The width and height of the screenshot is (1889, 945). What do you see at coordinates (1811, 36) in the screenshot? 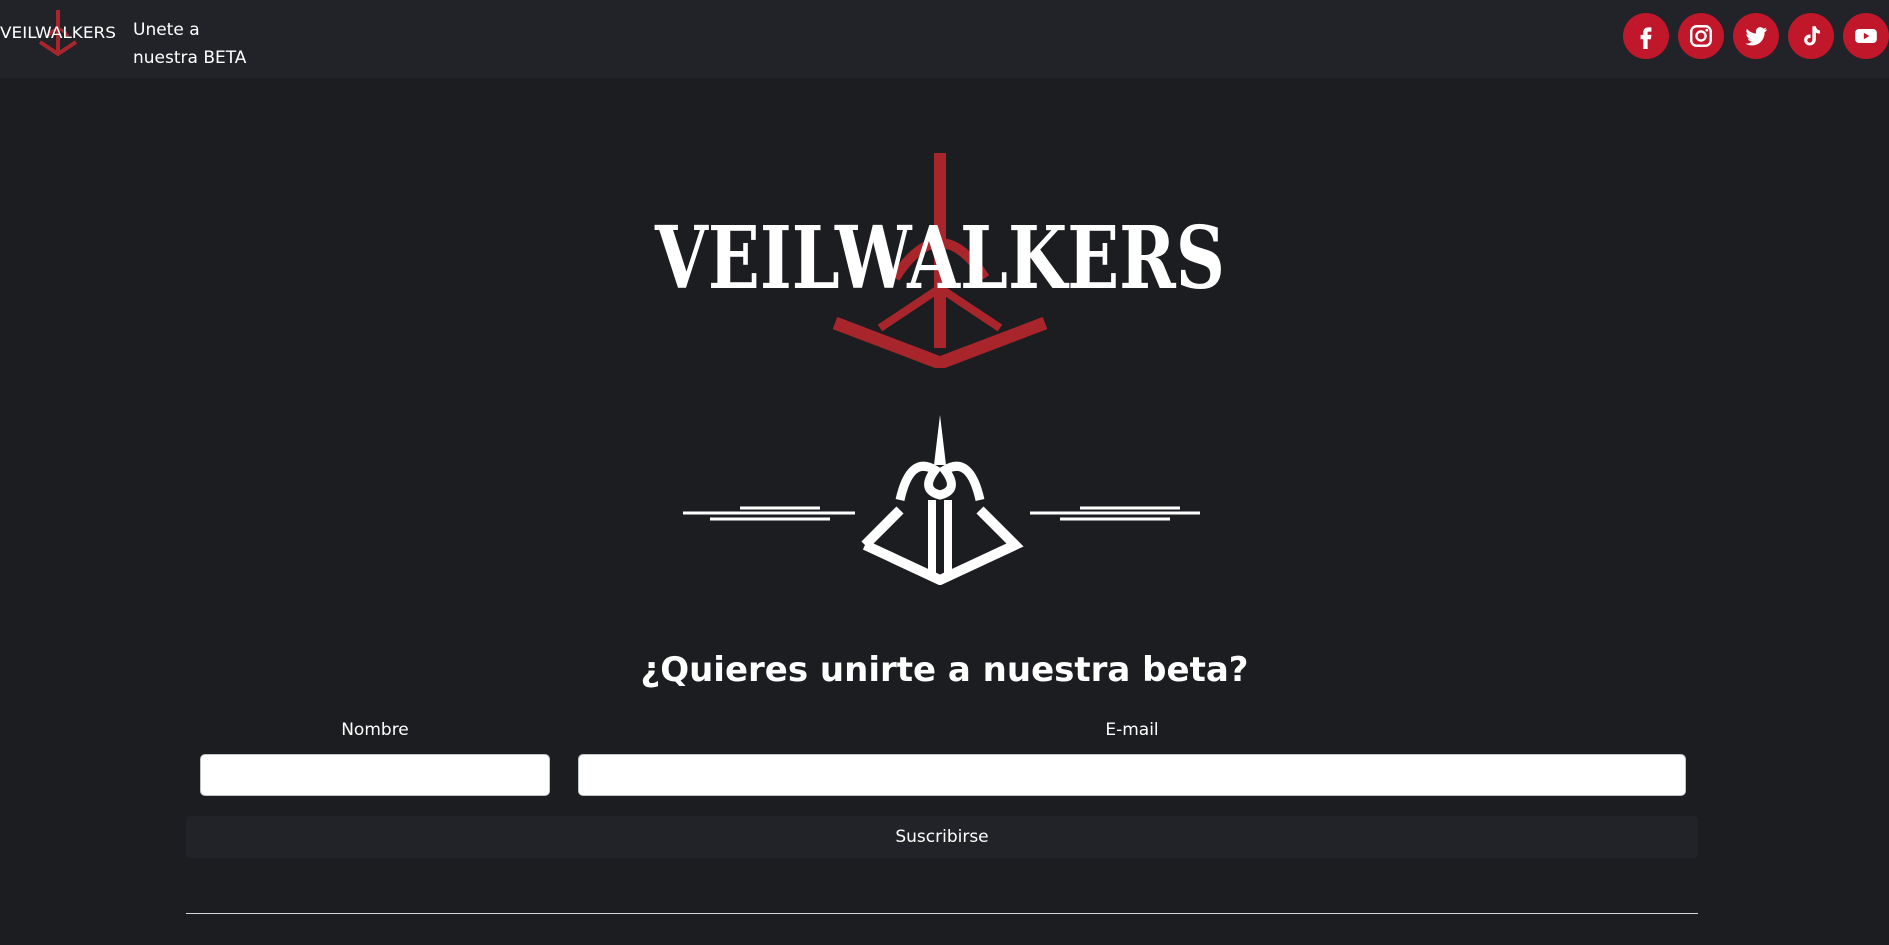
I see `tiktok-icon` at bounding box center [1811, 36].